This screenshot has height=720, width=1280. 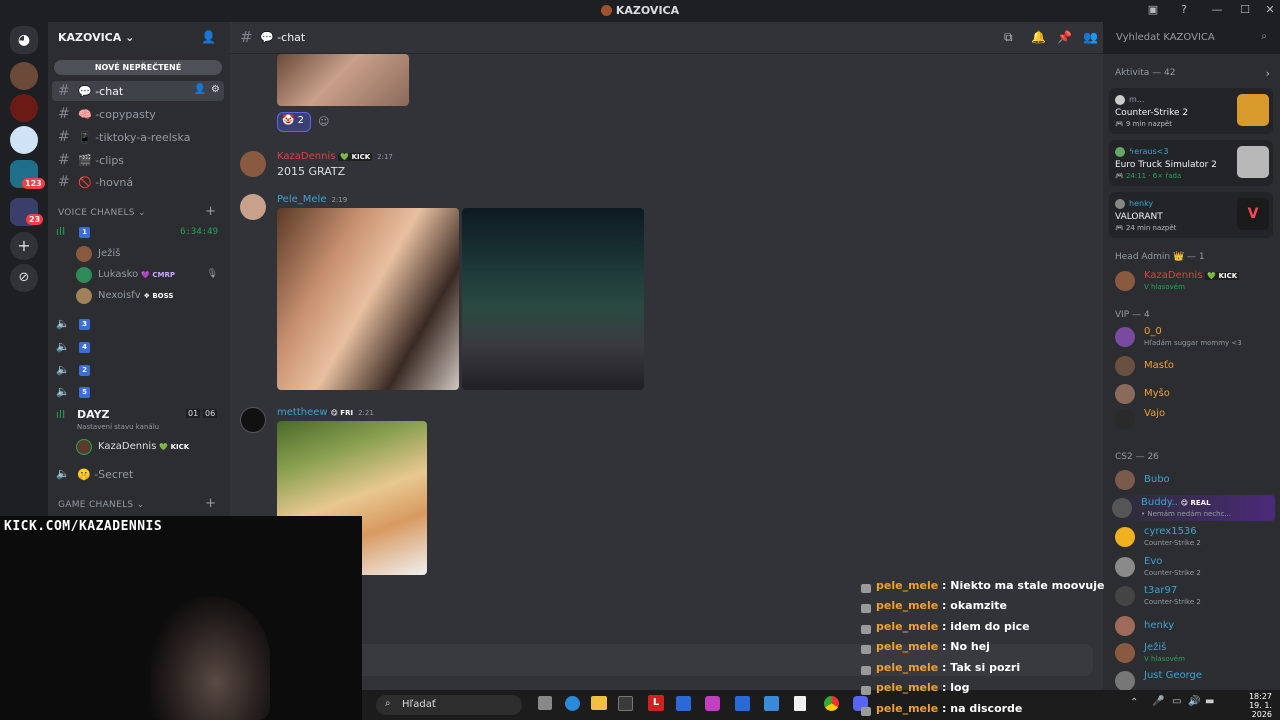 What do you see at coordinates (1195, 503) in the screenshot?
I see `role-tag: 😋 REAL` at bounding box center [1195, 503].